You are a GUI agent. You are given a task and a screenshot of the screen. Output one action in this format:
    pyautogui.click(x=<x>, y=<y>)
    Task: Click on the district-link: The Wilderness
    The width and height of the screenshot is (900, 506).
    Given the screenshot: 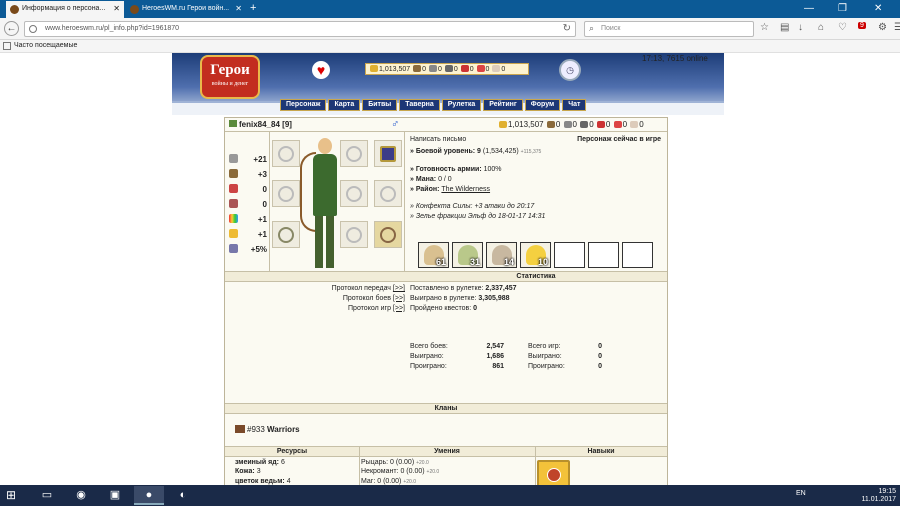 What is the action you would take?
    pyautogui.click(x=465, y=189)
    